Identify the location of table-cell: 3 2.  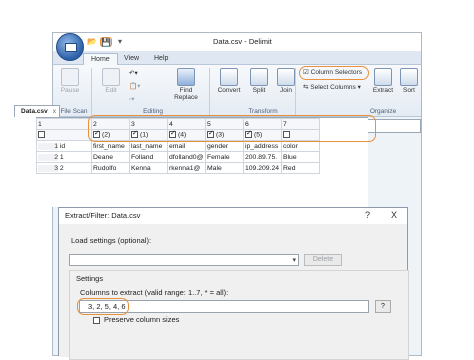
(64, 168).